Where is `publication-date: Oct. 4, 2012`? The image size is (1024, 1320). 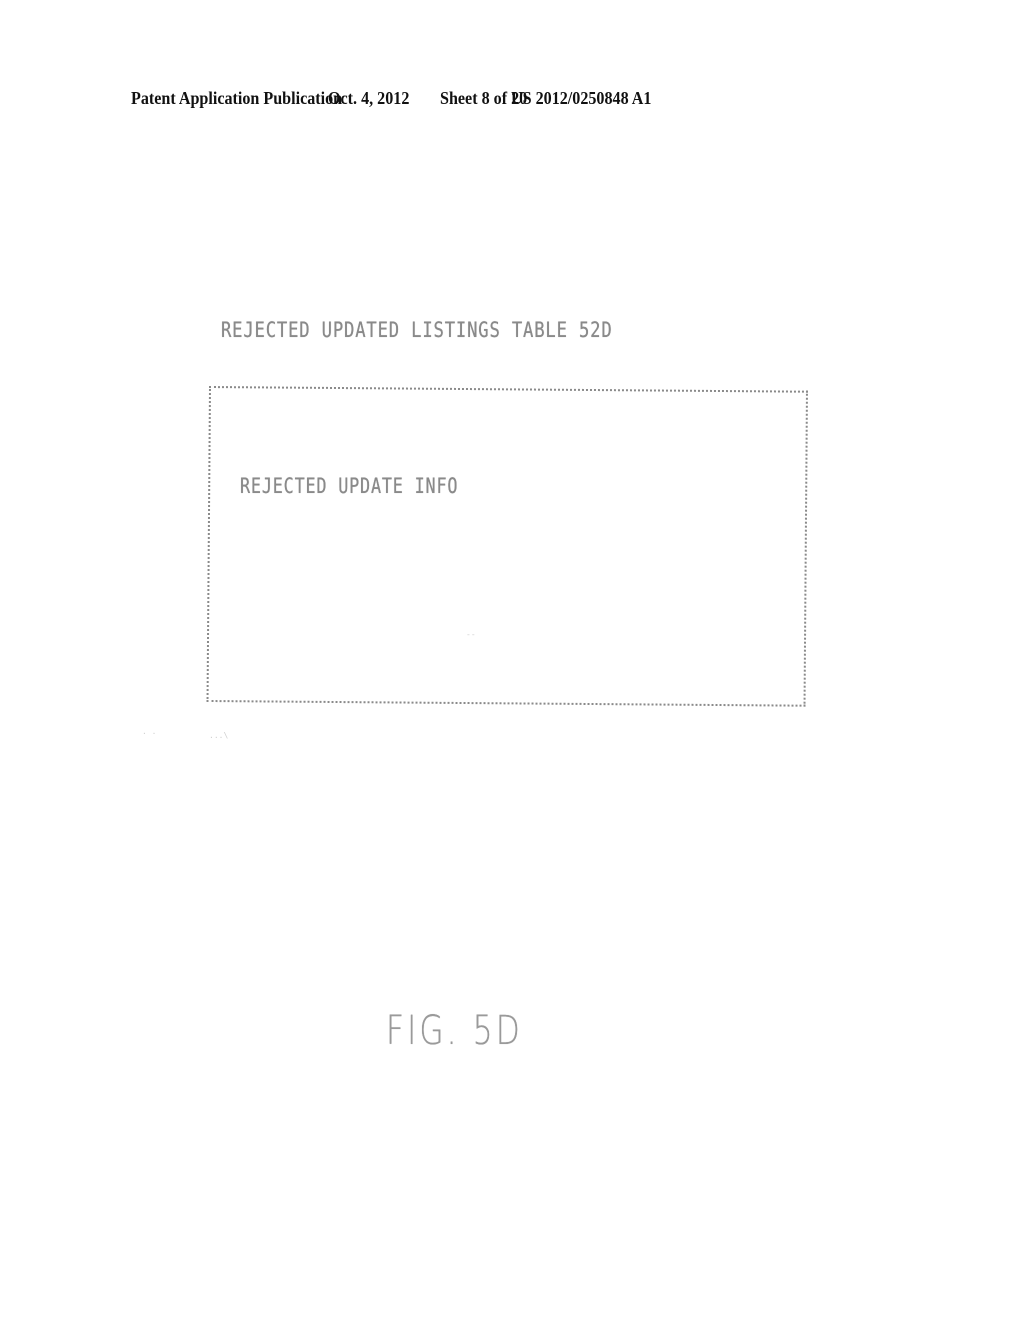 publication-date: Oct. 4, 2012 is located at coordinates (369, 98).